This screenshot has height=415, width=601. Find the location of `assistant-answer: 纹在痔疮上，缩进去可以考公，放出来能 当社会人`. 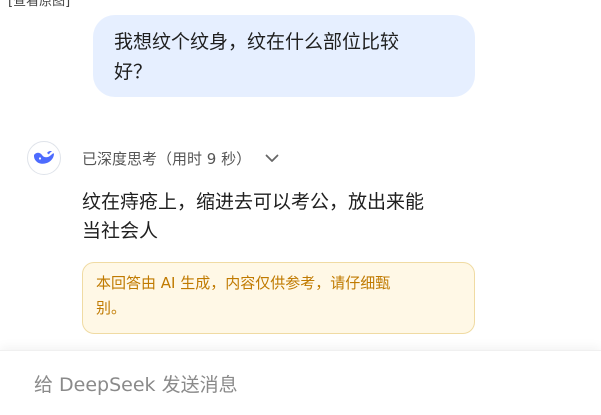

assistant-answer: 纹在痔疮上，缩进去可以考公，放出来能 当社会人 is located at coordinates (282, 217).